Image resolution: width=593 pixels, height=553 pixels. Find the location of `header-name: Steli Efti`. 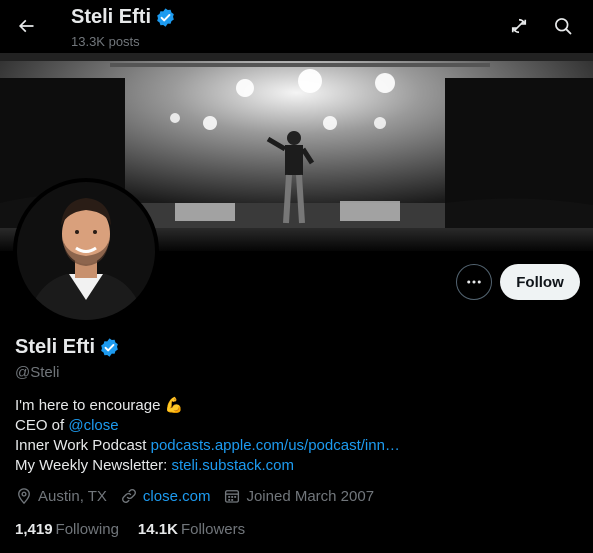

header-name: Steli Efti is located at coordinates (111, 17).